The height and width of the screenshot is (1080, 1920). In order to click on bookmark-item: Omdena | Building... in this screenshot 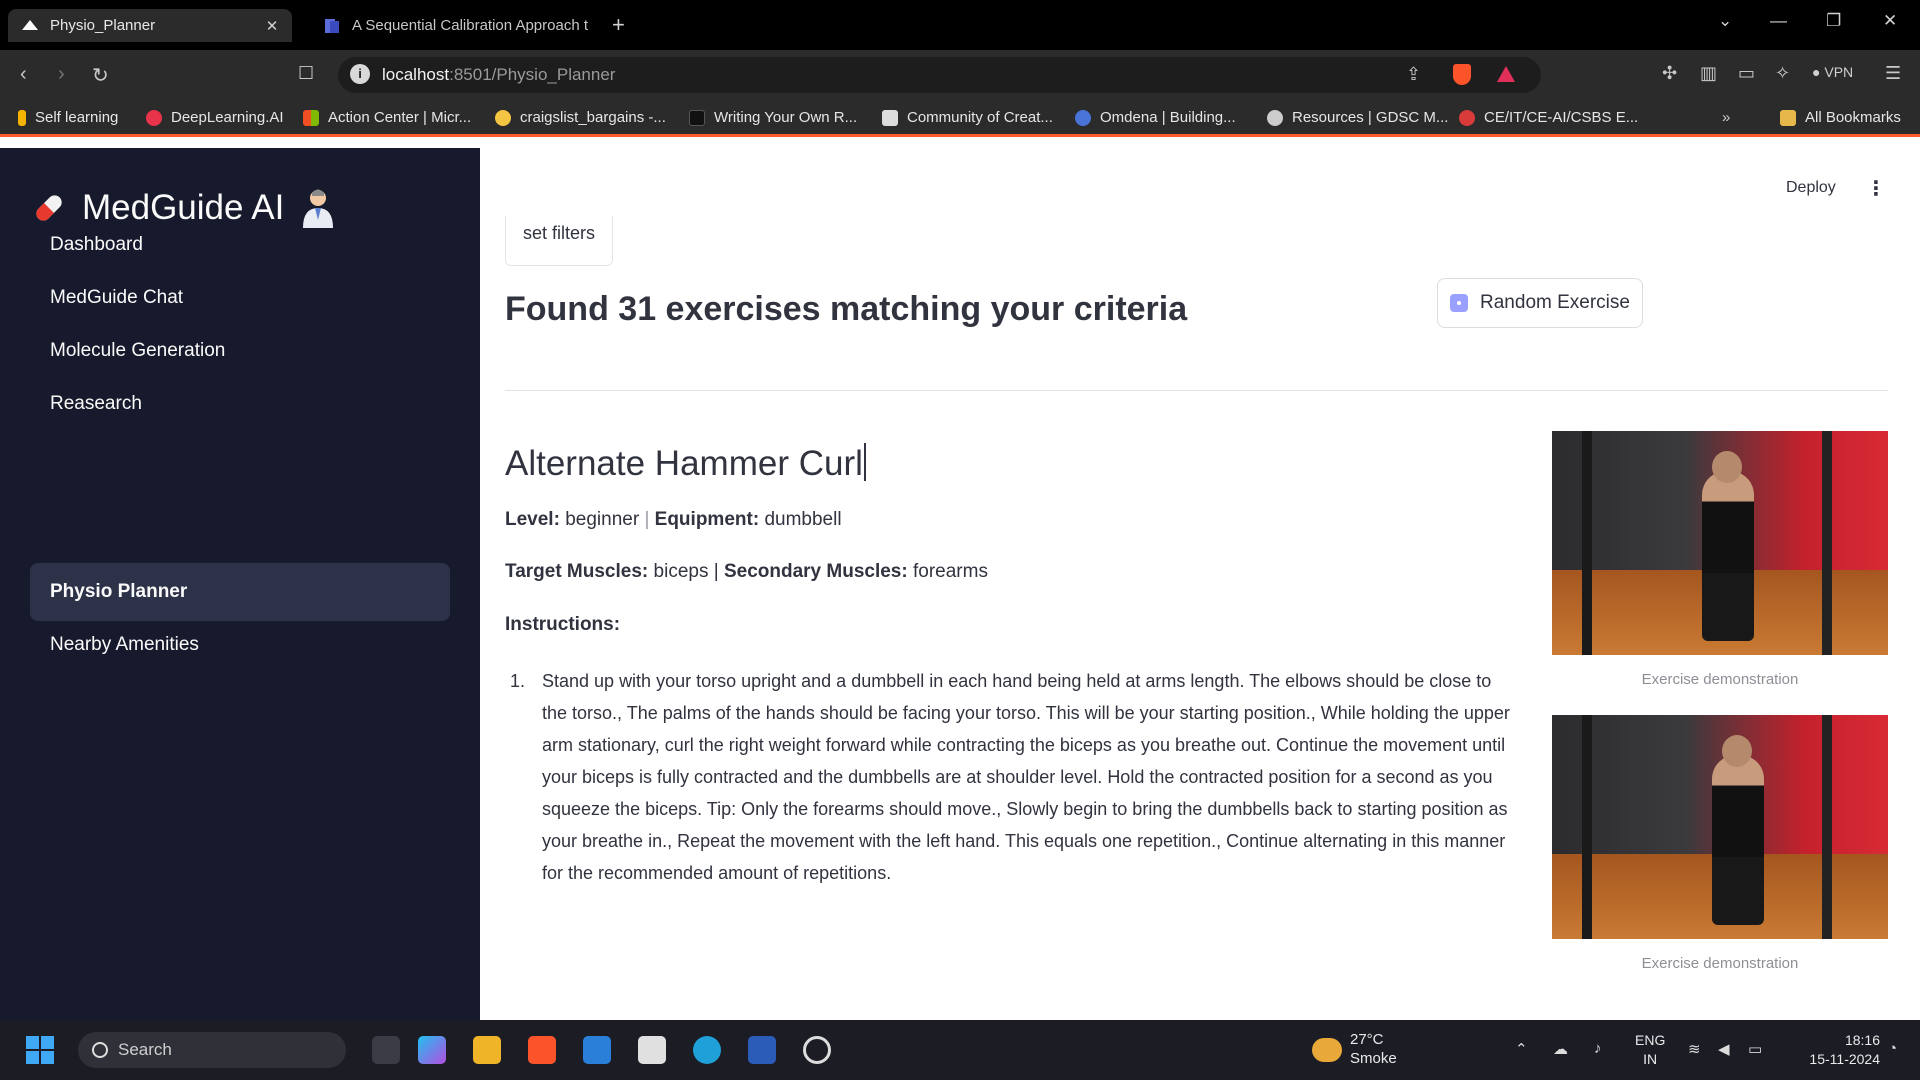, I will do `click(1155, 117)`.